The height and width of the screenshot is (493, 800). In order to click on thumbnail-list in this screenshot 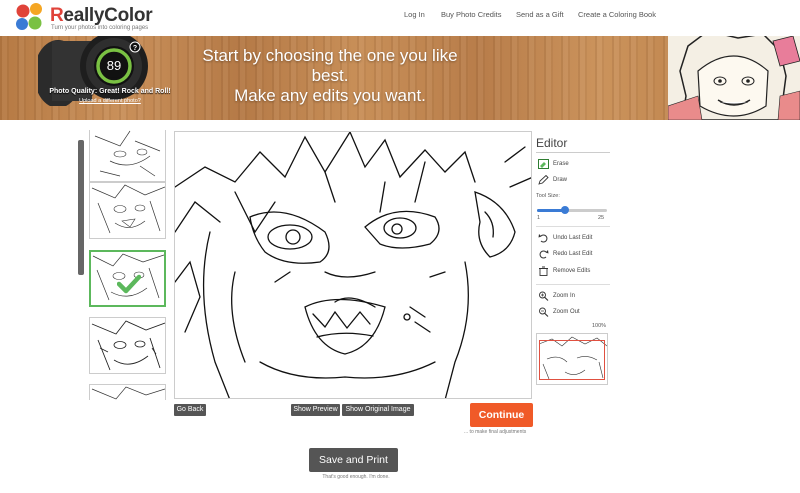, I will do `click(128, 265)`.